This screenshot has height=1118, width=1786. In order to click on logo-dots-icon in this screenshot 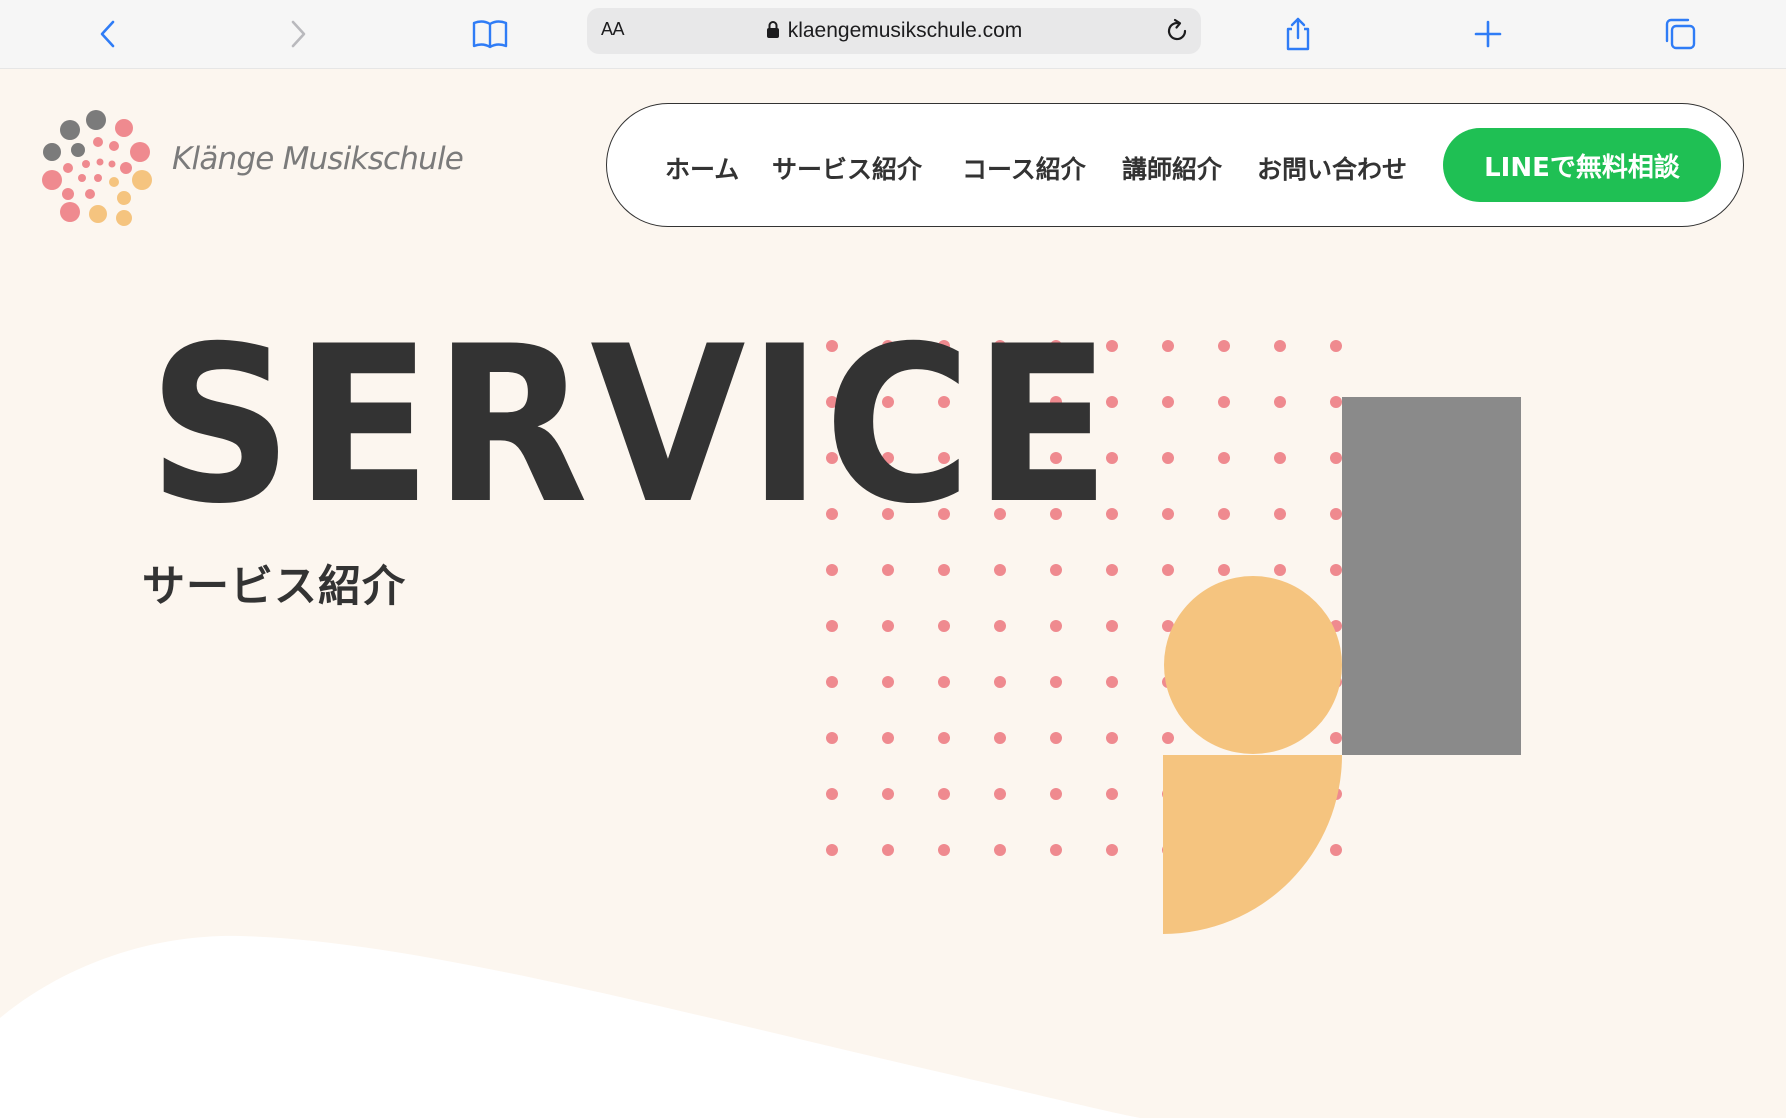, I will do `click(97, 168)`.